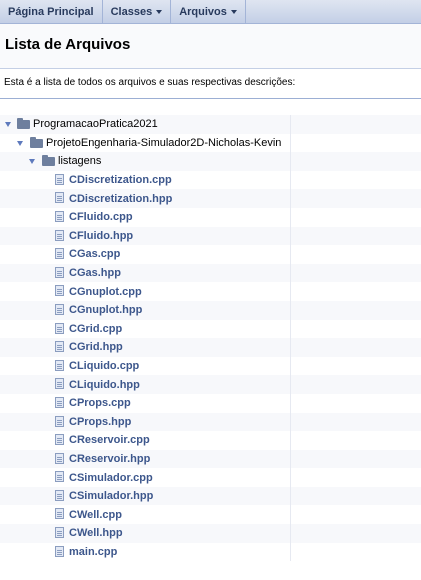 The width and height of the screenshot is (421, 580). Describe the element at coordinates (210, 384) in the screenshot. I see `file-row: CLiquido.hpp` at that location.